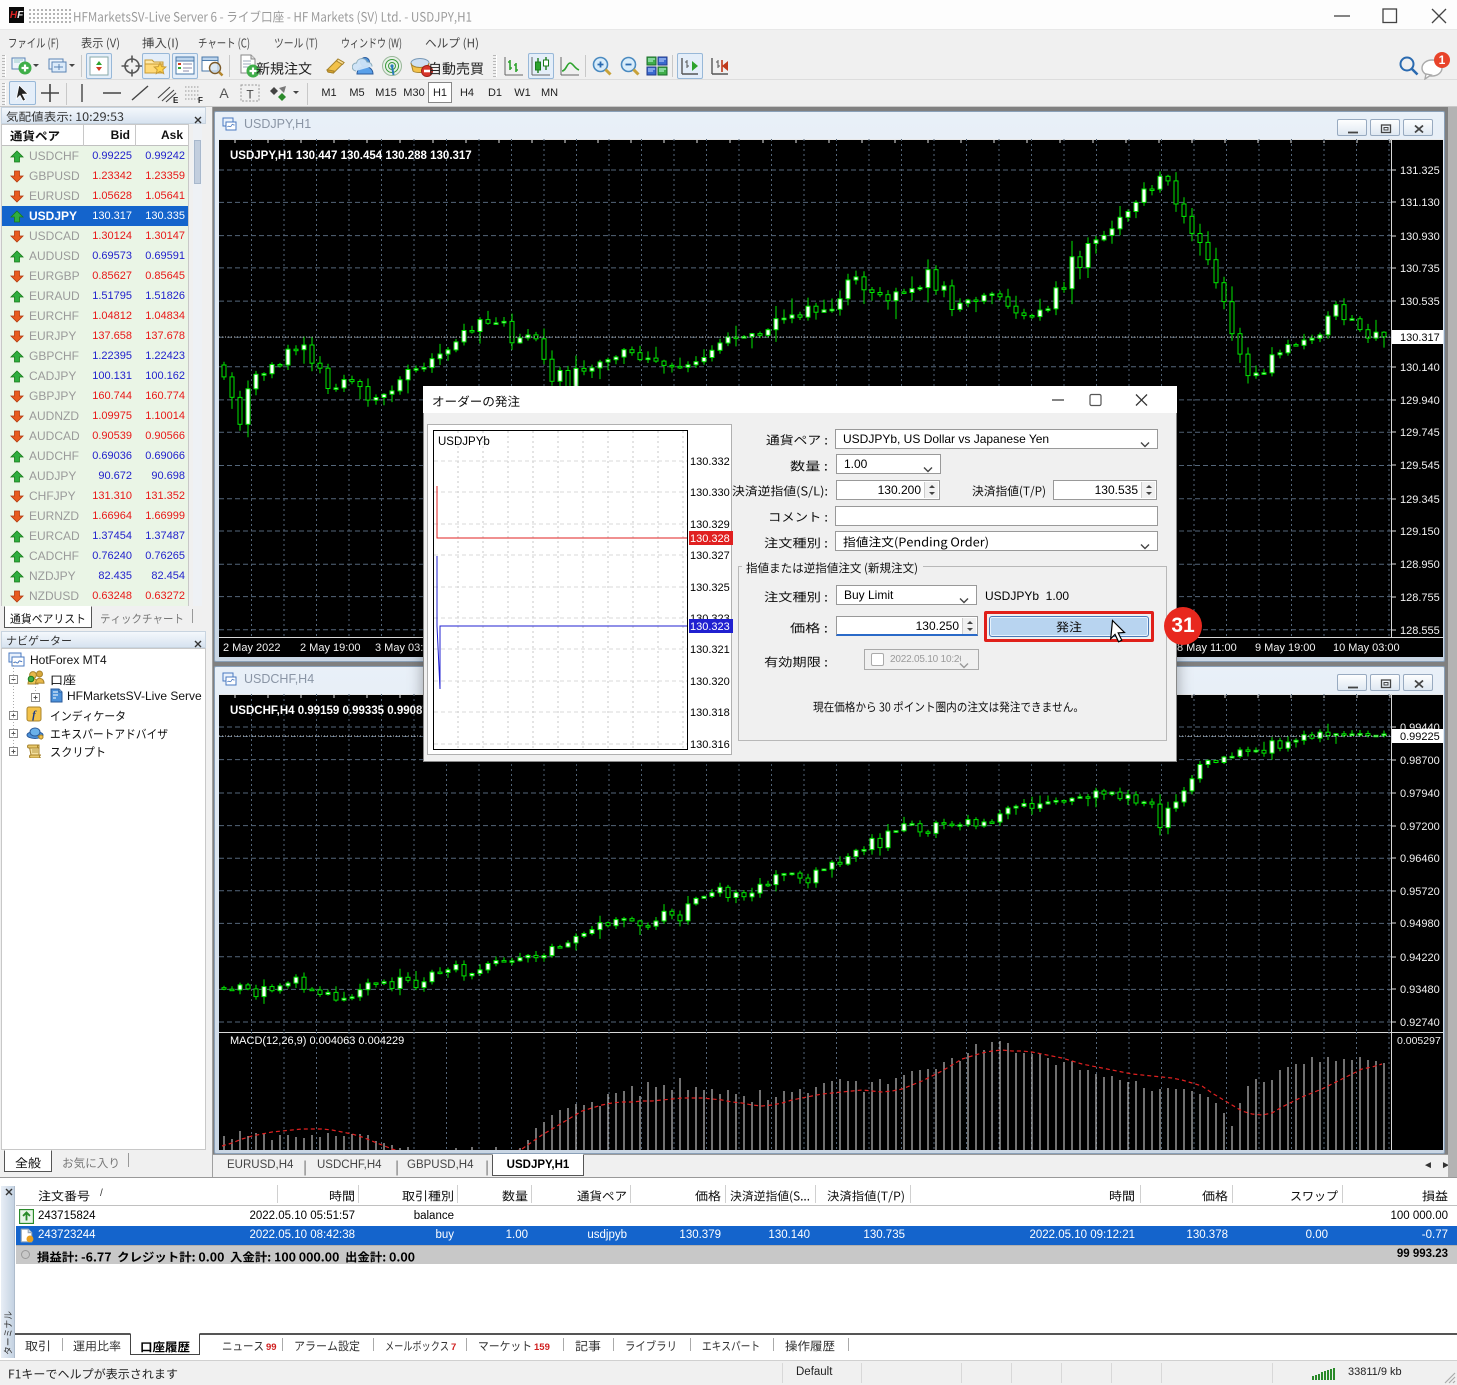  Describe the element at coordinates (710, 745) in the screenshot. I see `svg-text: 130.316` at that location.